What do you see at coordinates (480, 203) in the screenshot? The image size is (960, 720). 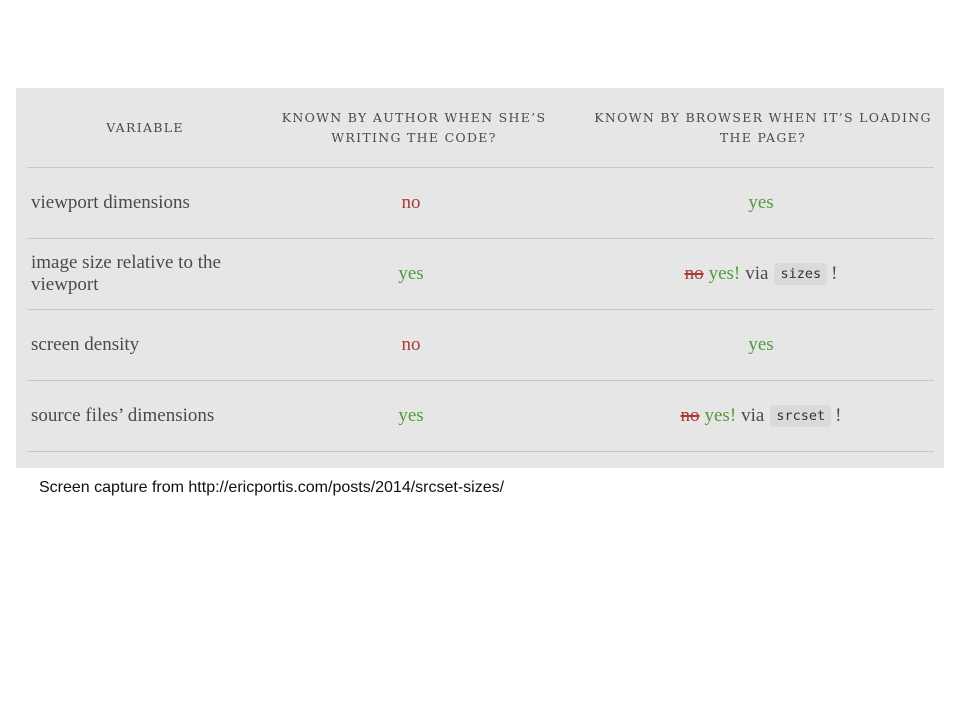 I see `table-row: viewport dimensions no yes` at bounding box center [480, 203].